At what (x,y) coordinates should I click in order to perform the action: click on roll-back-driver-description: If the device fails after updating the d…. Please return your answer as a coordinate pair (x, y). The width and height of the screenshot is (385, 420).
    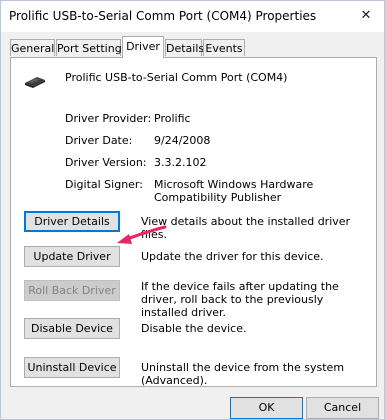
    Looking at the image, I should click on (240, 299).